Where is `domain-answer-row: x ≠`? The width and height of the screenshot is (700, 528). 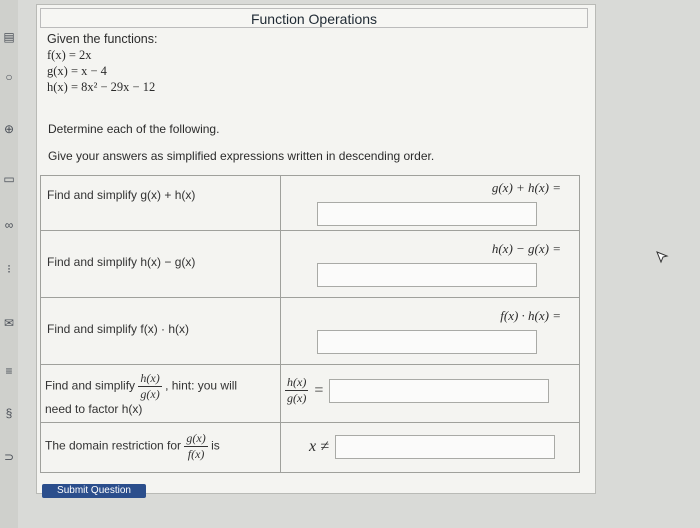
domain-answer-row: x ≠ is located at coordinates (430, 447).